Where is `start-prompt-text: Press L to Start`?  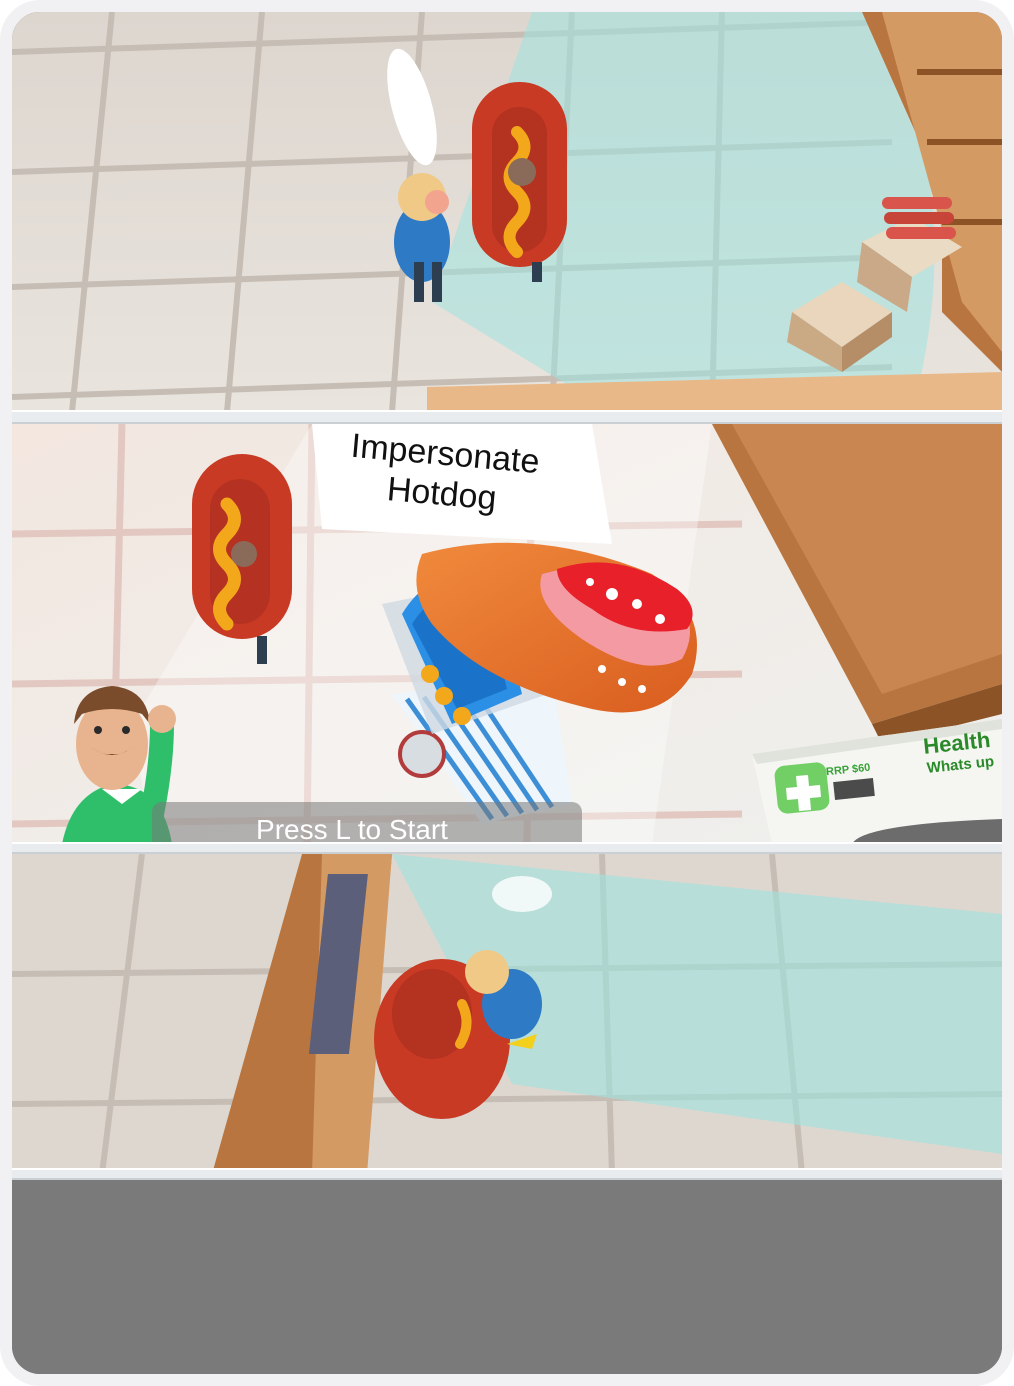 start-prompt-text: Press L to Start is located at coordinates (352, 829).